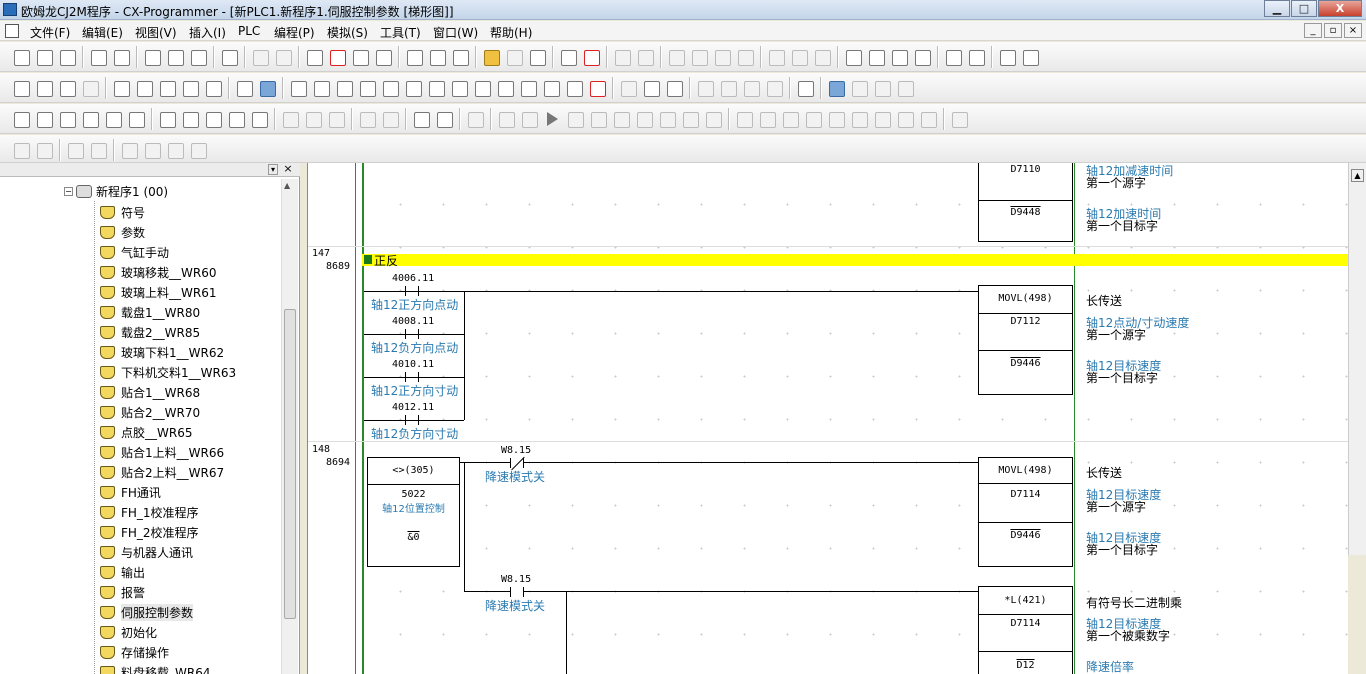 Image resolution: width=1366 pixels, height=674 pixels. I want to click on horizontal-line-icon, so click(436, 88).